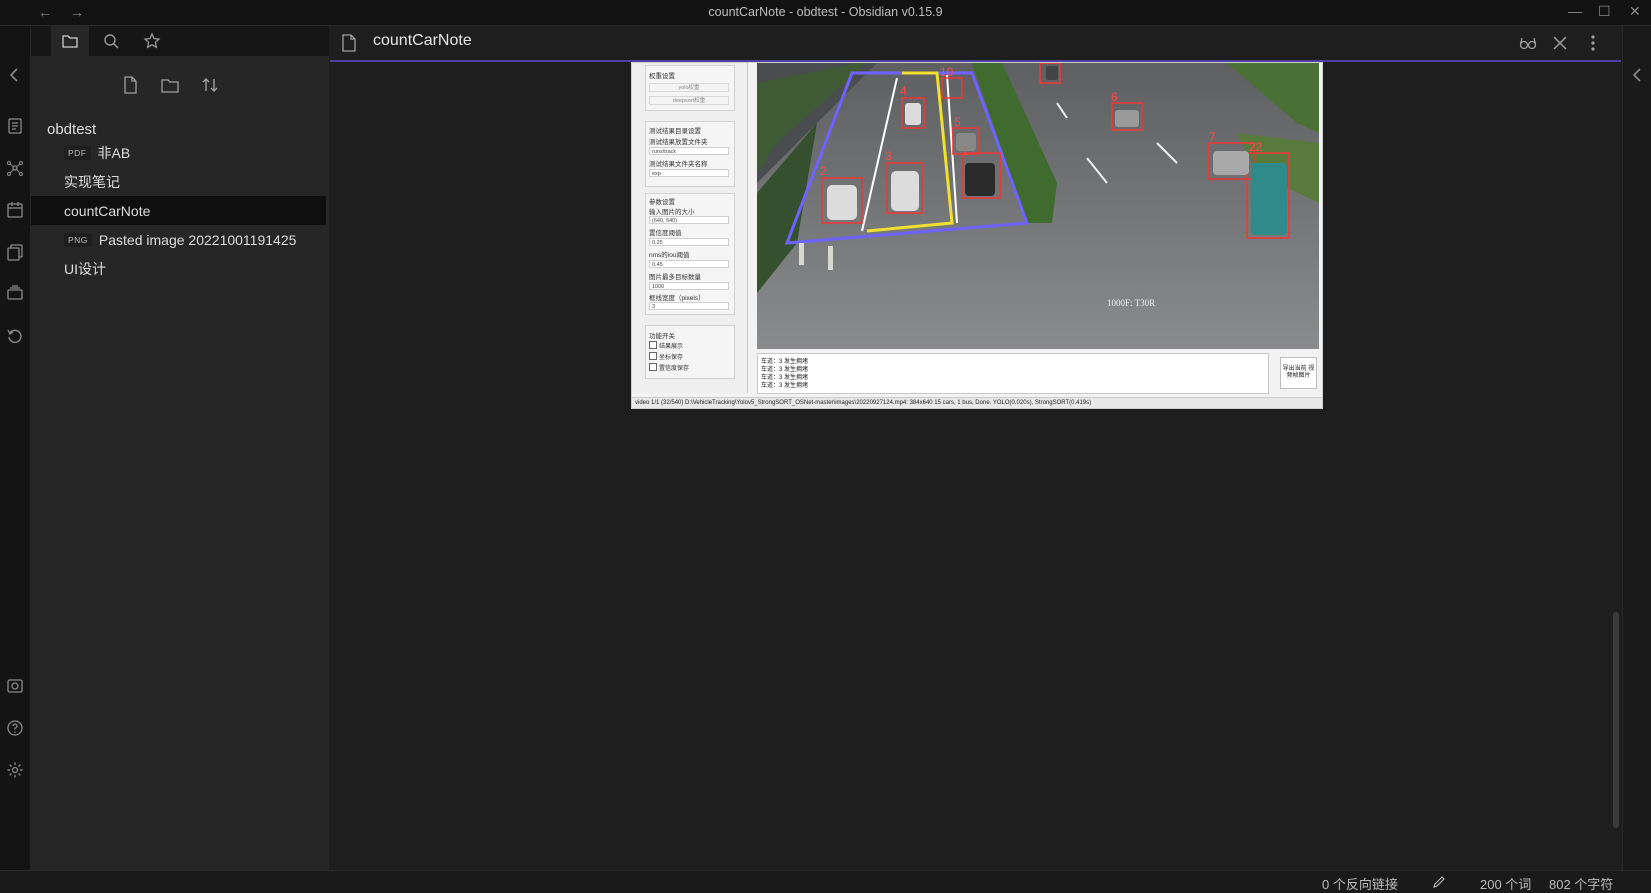 The image size is (1651, 893). I want to click on search-icon, so click(111, 41).